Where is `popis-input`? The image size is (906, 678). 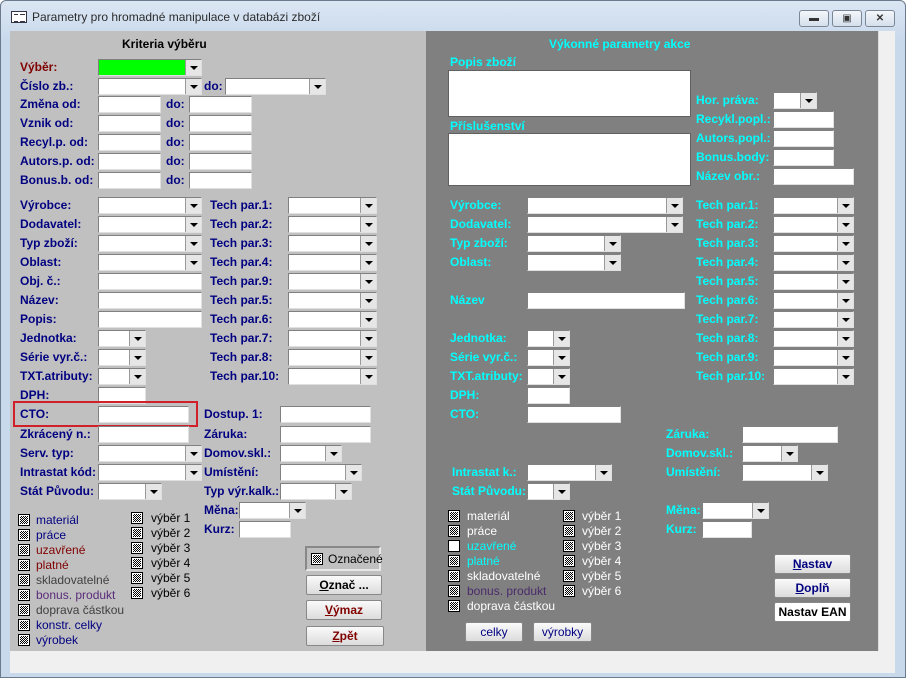
popis-input is located at coordinates (150, 319).